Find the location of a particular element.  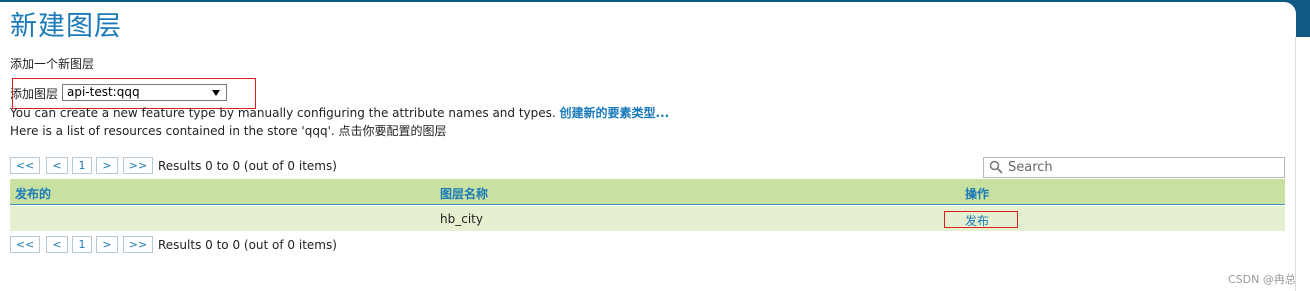

page-title: 新建图层 is located at coordinates (66, 26).